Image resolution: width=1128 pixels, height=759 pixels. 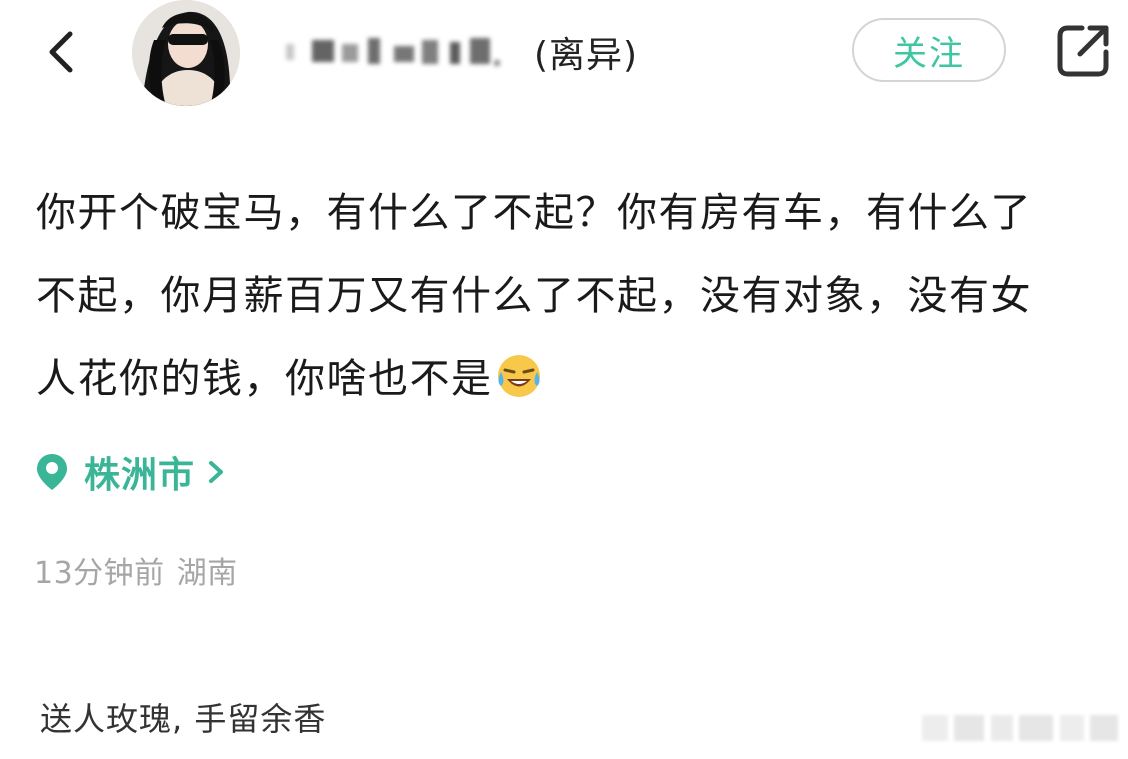 I want to click on post-time: 13分钟前, so click(x=99, y=573).